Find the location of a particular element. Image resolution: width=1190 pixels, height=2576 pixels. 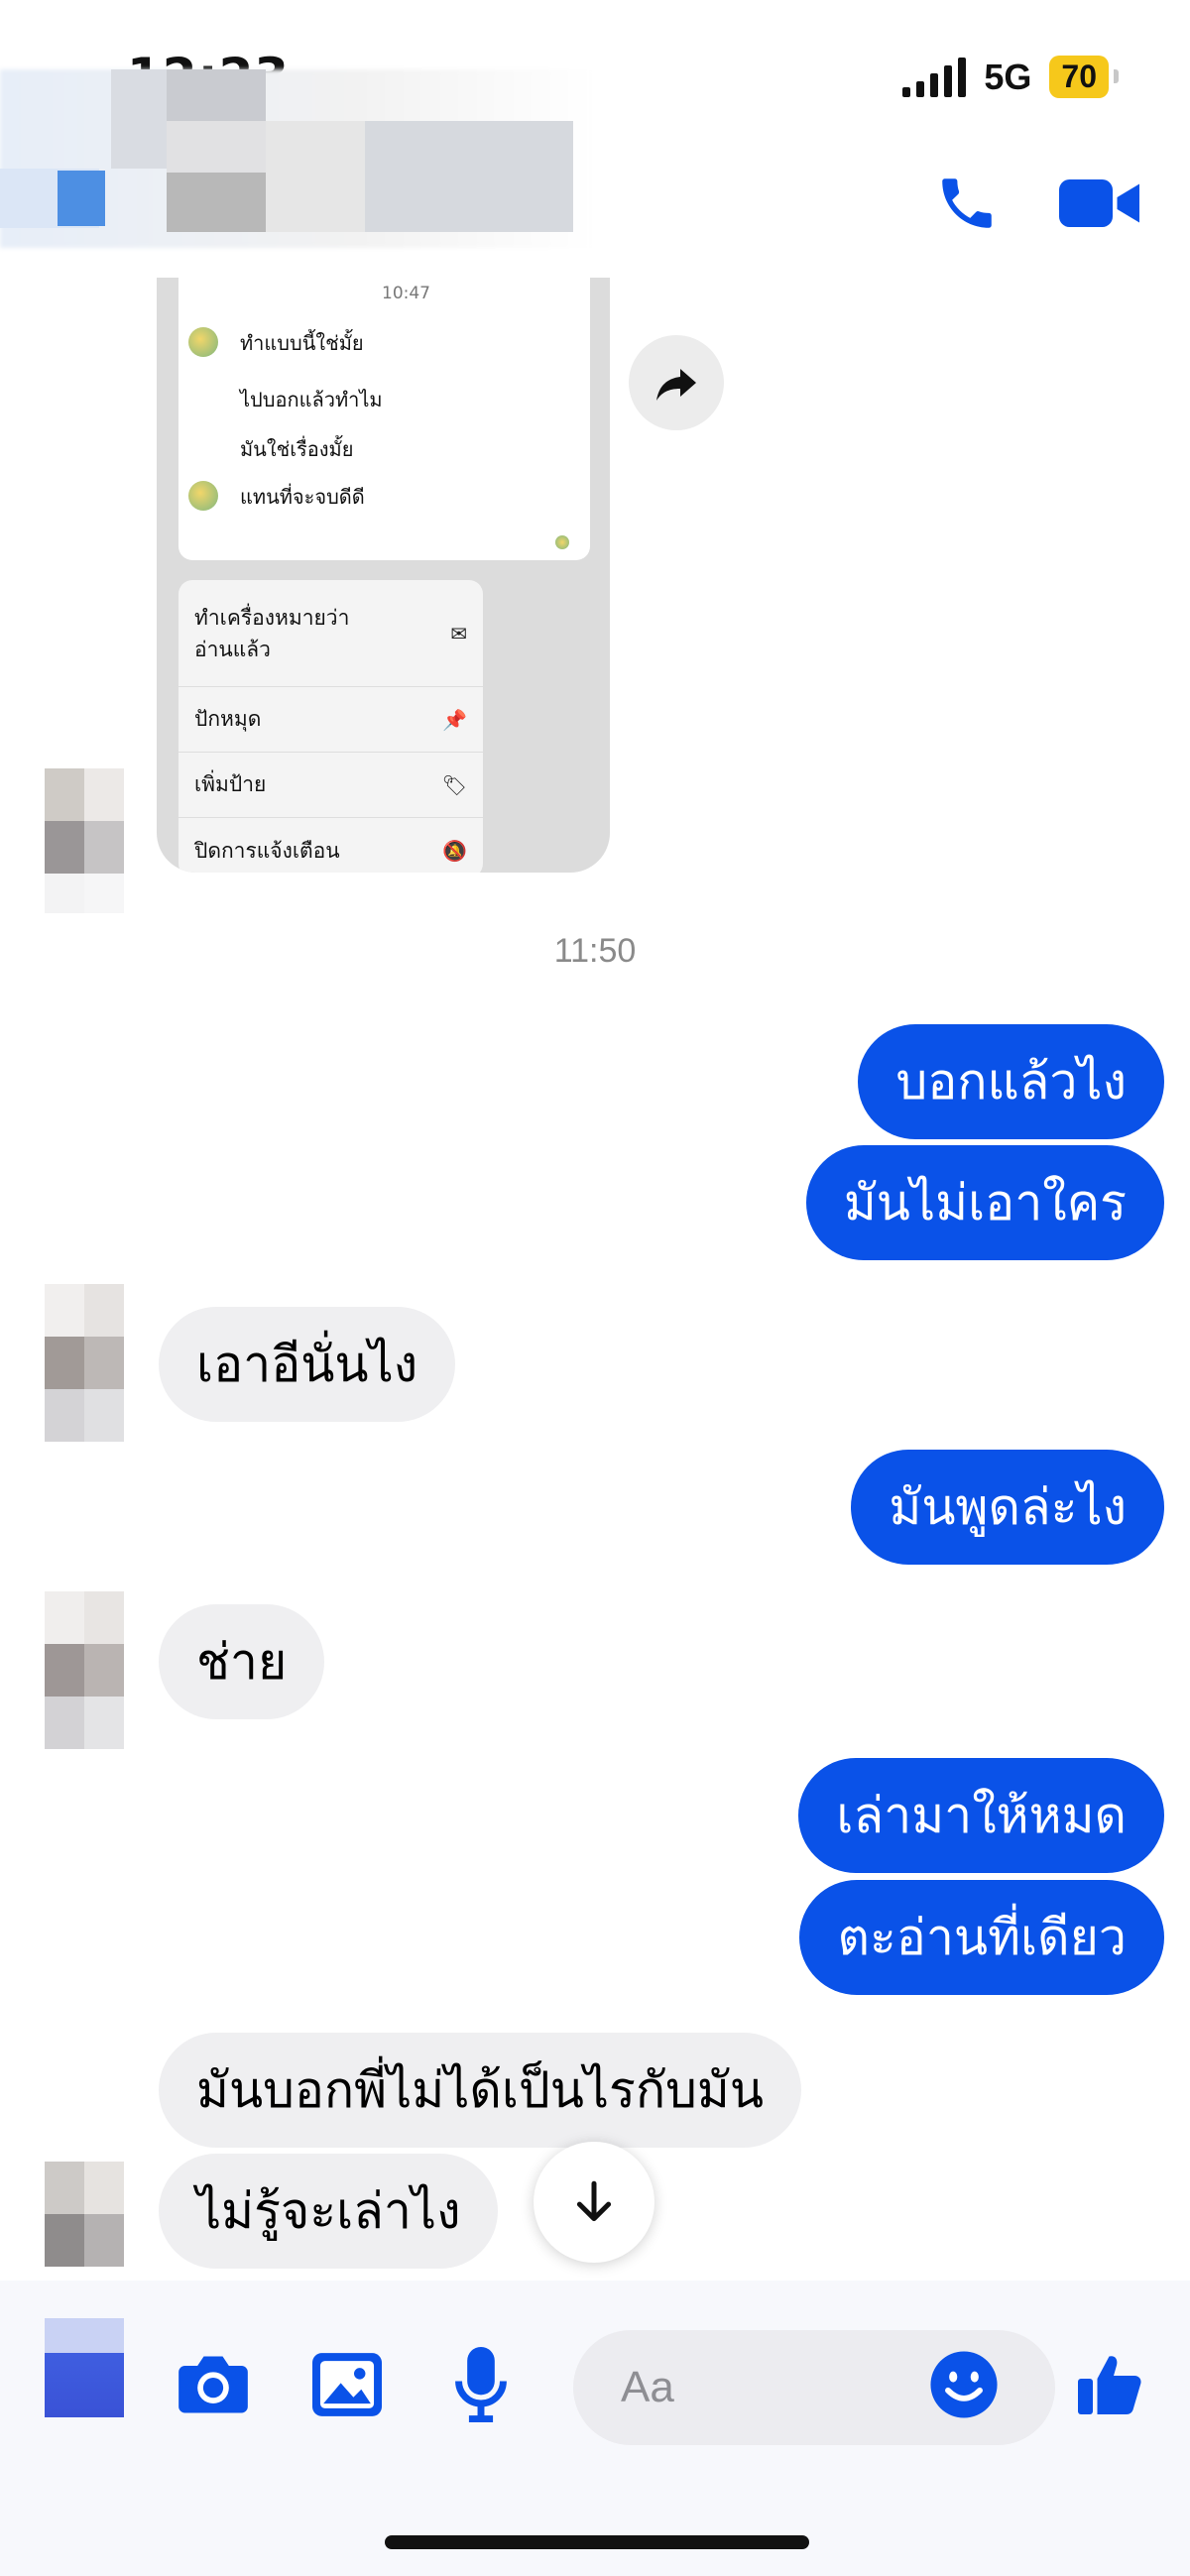

expand-actions-button is located at coordinates (84, 2368).